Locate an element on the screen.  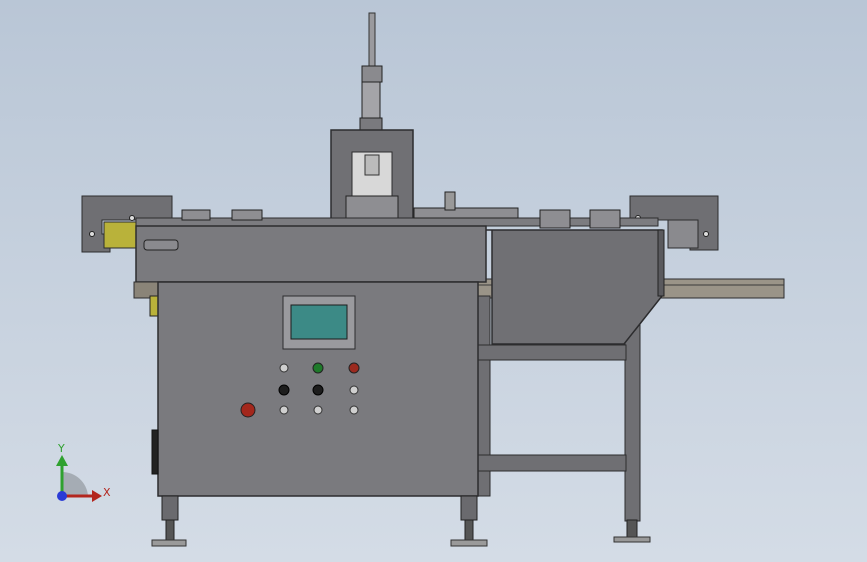
foot-middle is located at coordinates (469, 508).